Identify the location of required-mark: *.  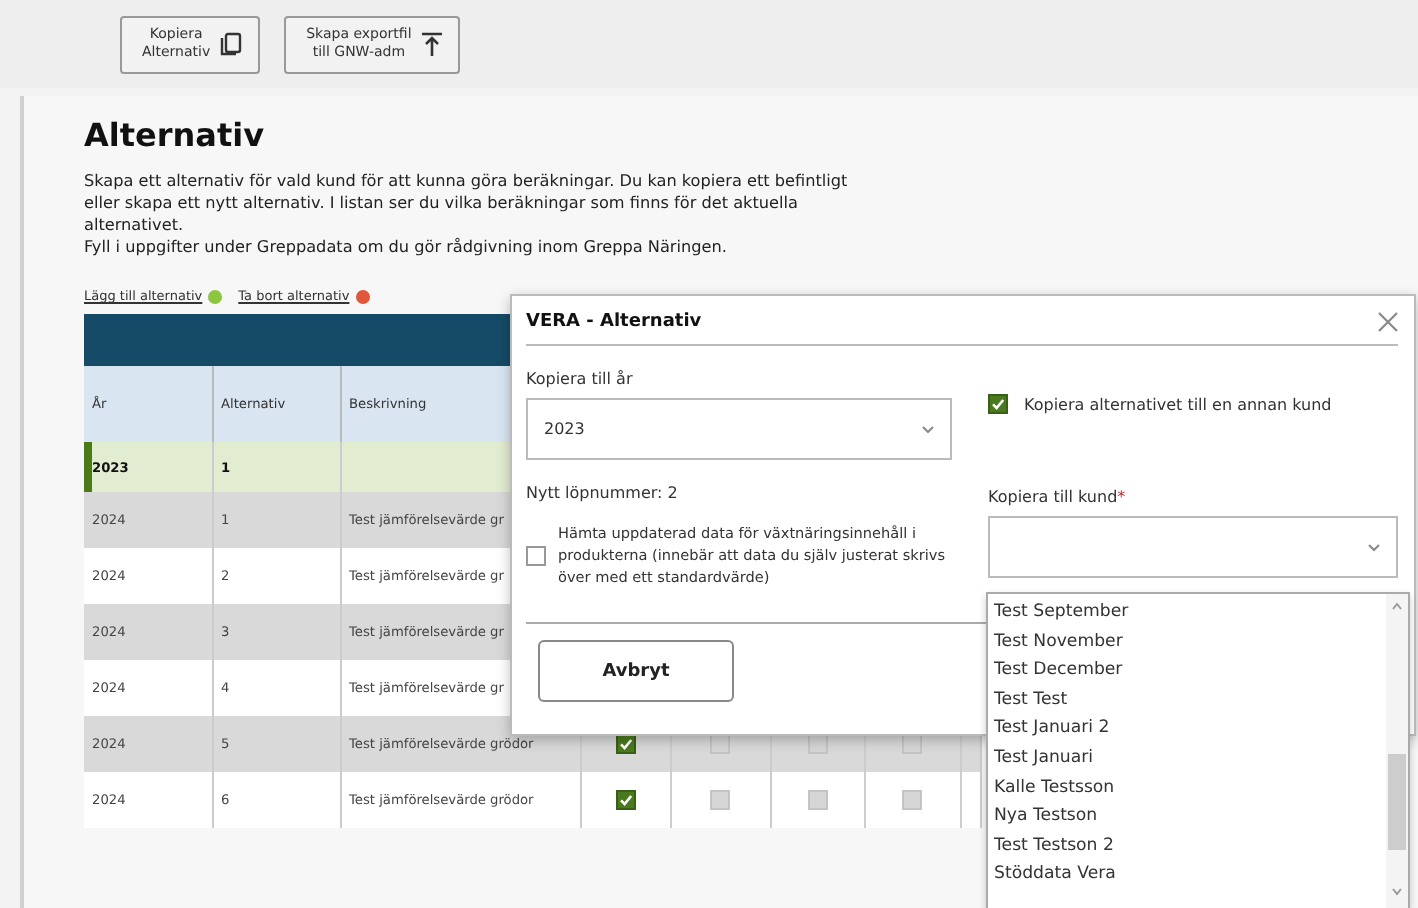
(1121, 497).